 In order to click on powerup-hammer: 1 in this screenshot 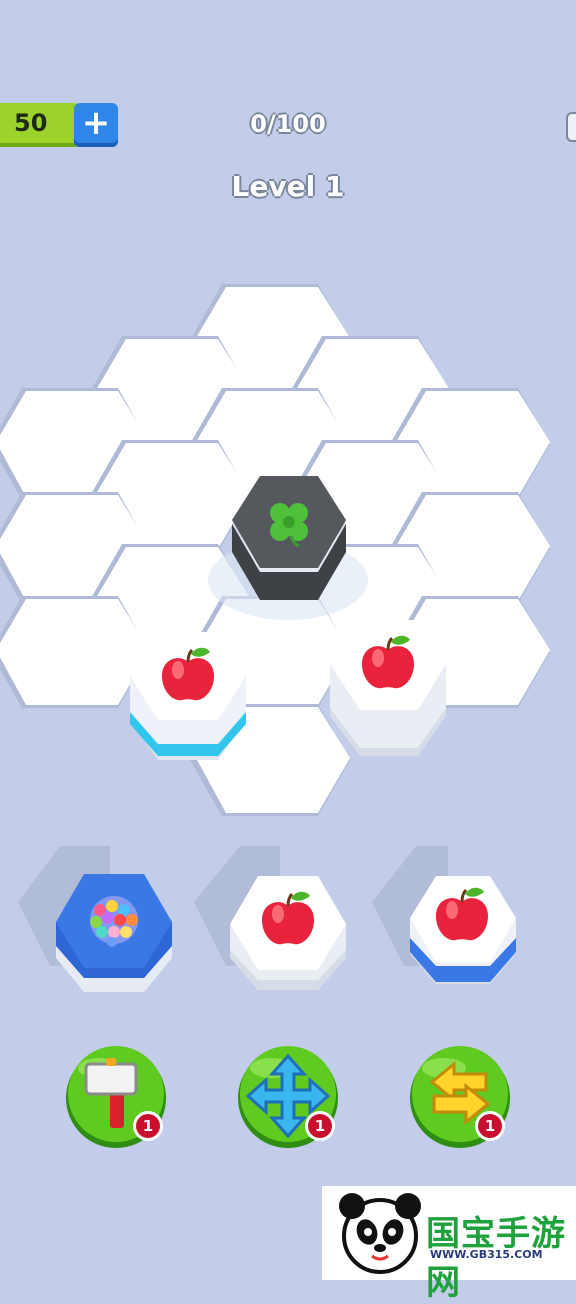, I will do `click(116, 1097)`.